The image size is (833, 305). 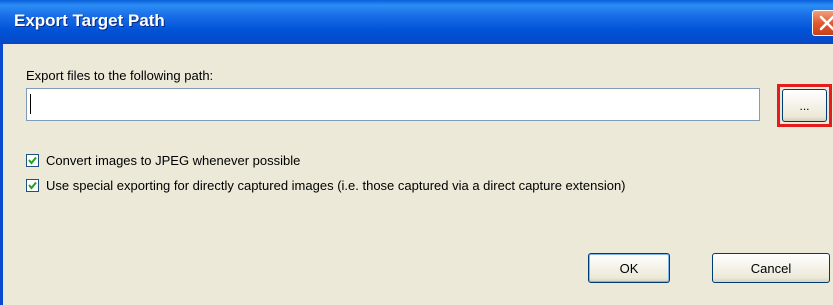 What do you see at coordinates (826, 23) in the screenshot?
I see `close-icon` at bounding box center [826, 23].